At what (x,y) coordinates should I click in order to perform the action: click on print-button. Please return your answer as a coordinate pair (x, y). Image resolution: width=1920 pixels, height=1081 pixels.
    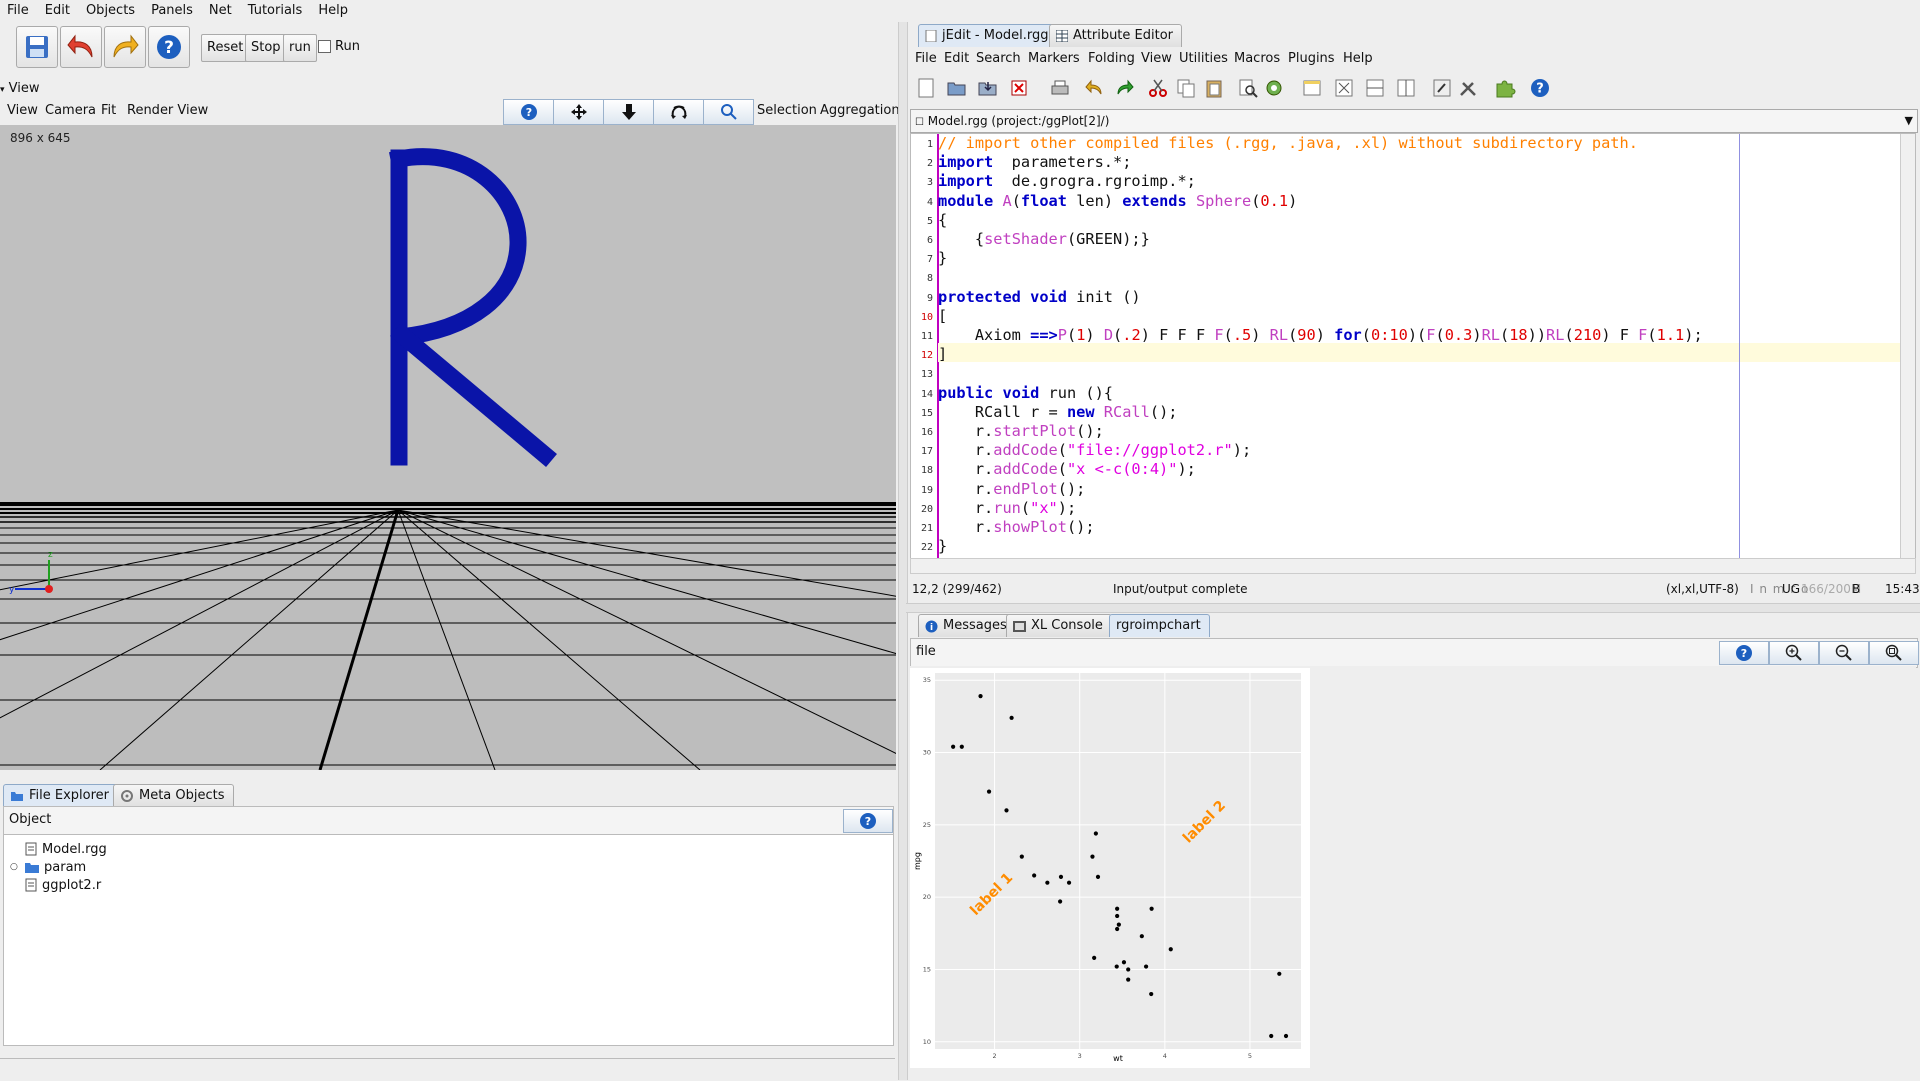
    Looking at the image, I should click on (1060, 88).